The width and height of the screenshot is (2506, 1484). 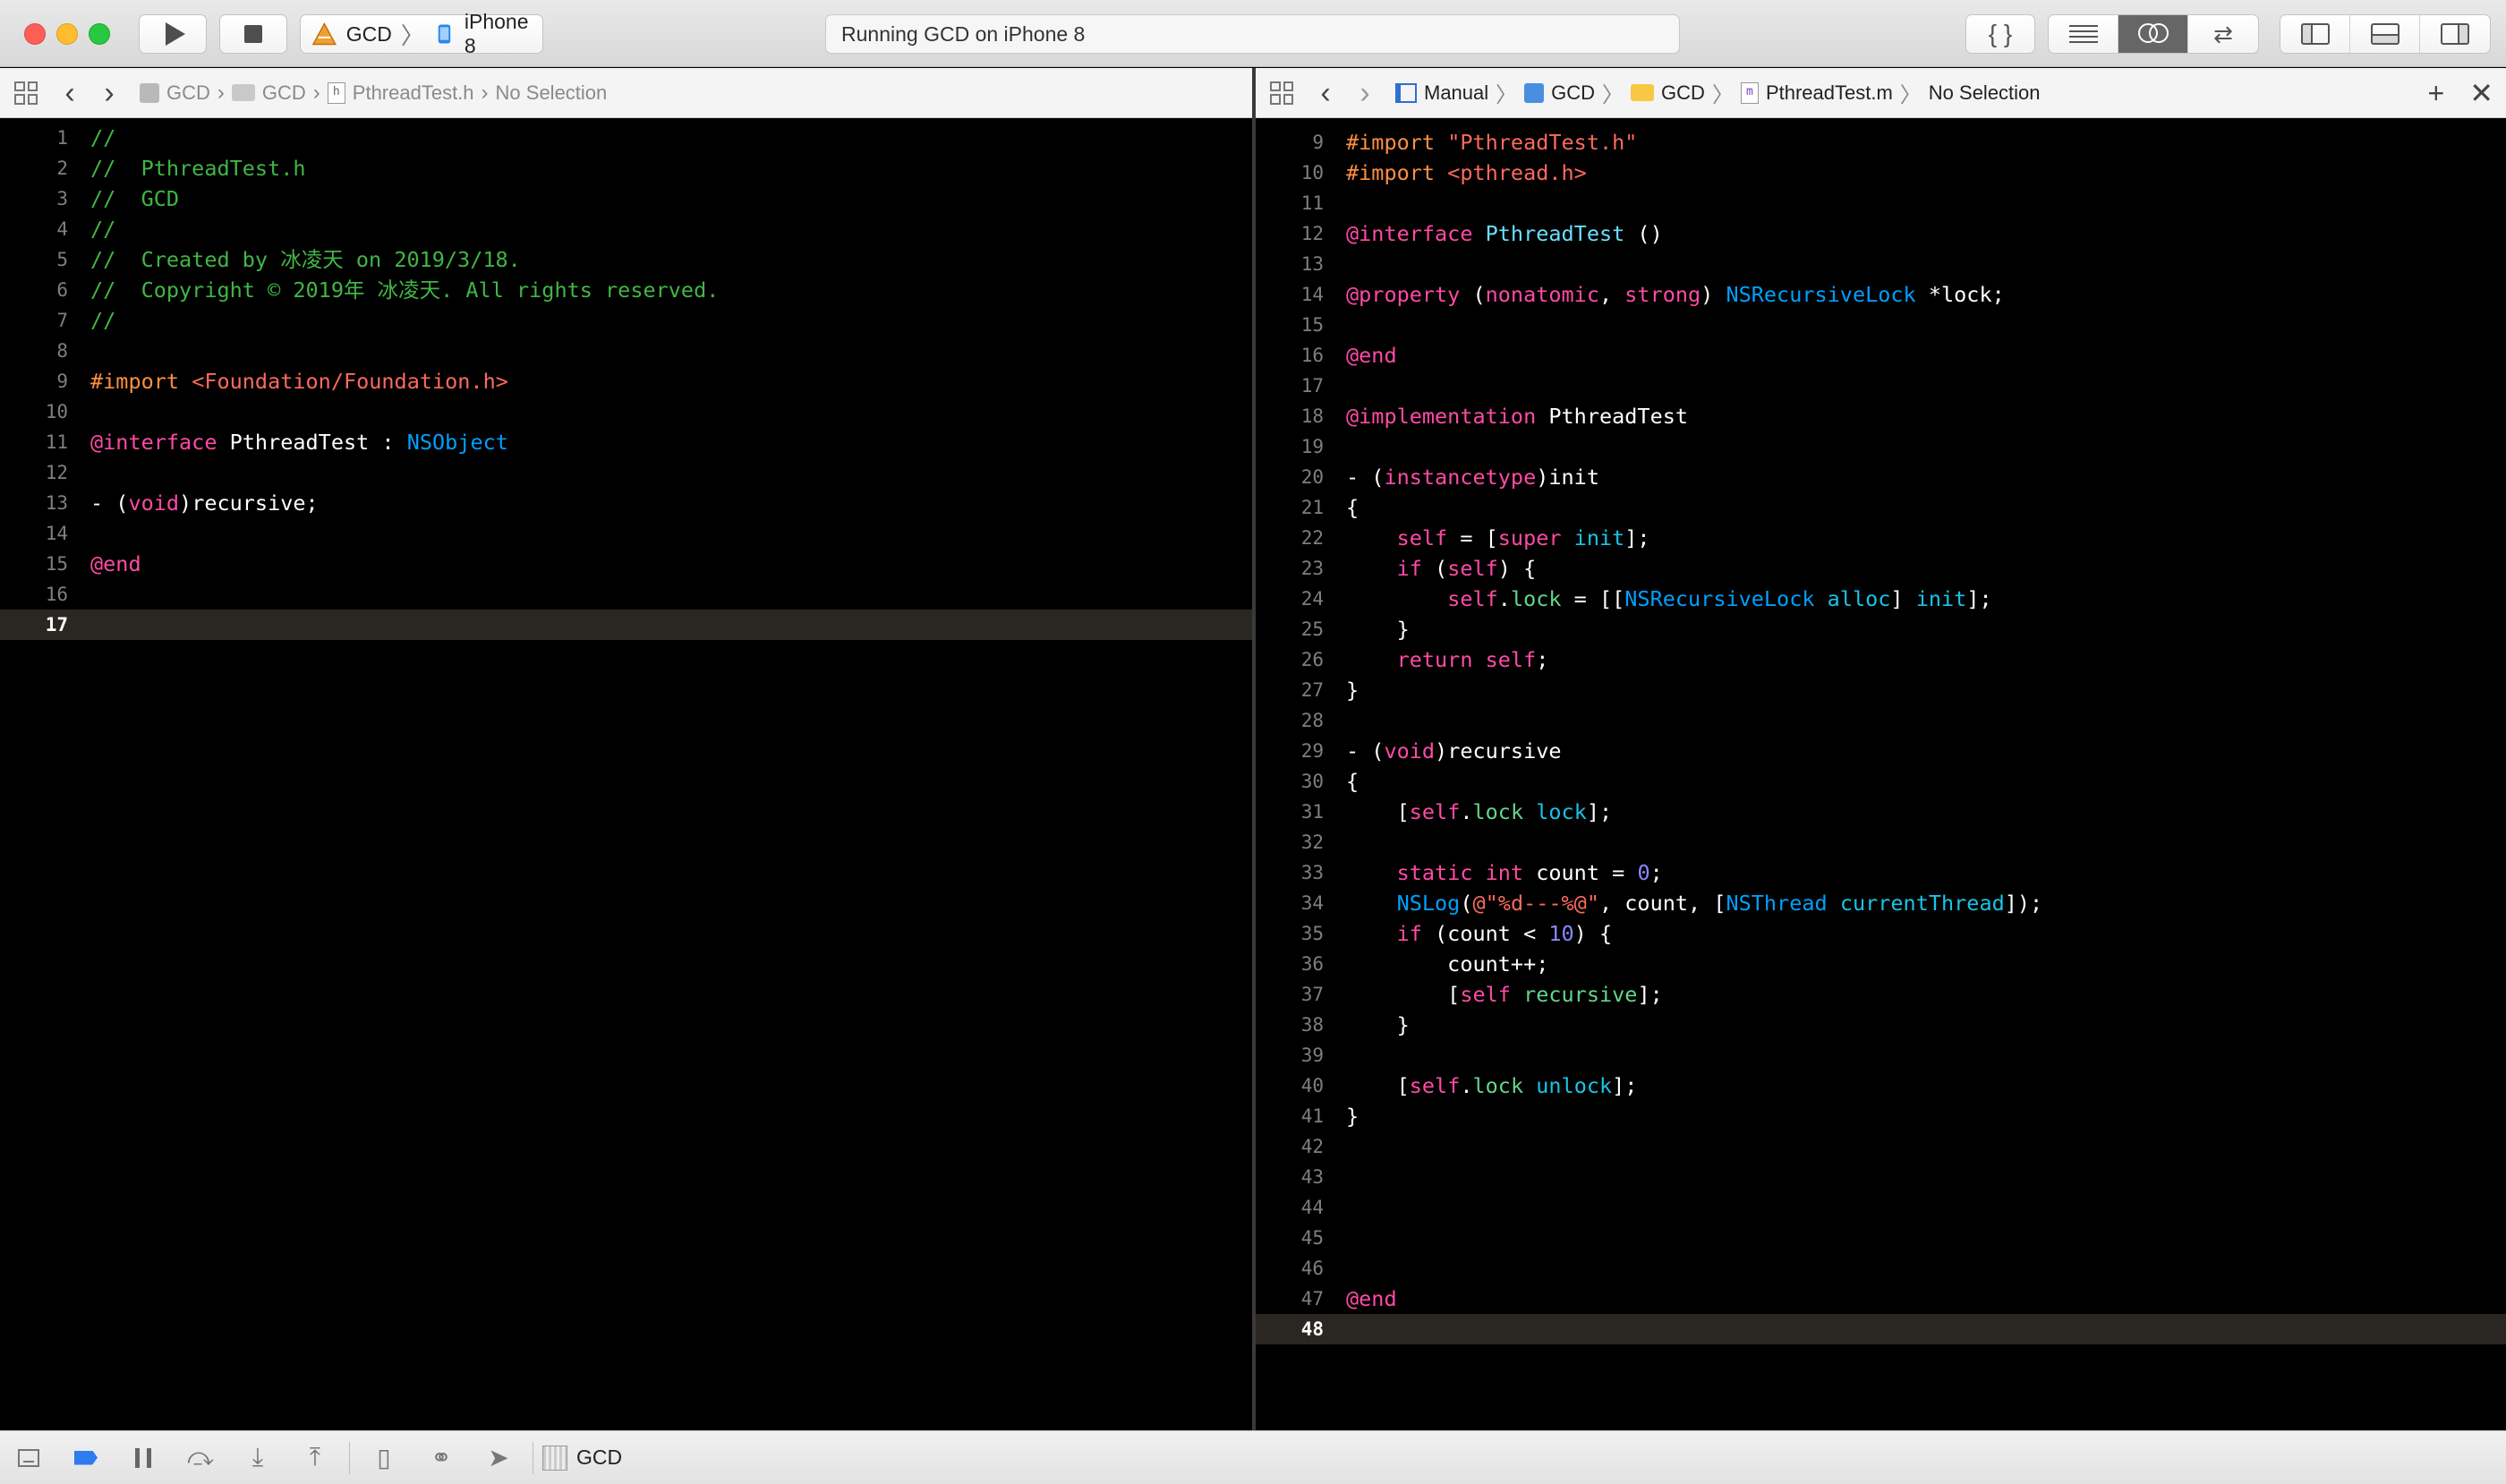 I want to click on step-out-icon: ⤒, so click(x=315, y=1457).